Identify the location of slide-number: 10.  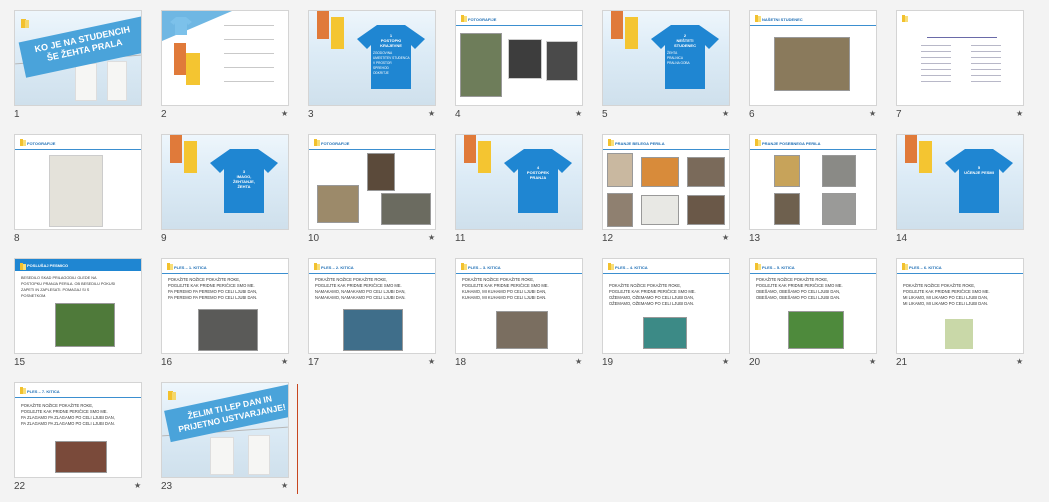
(314, 238).